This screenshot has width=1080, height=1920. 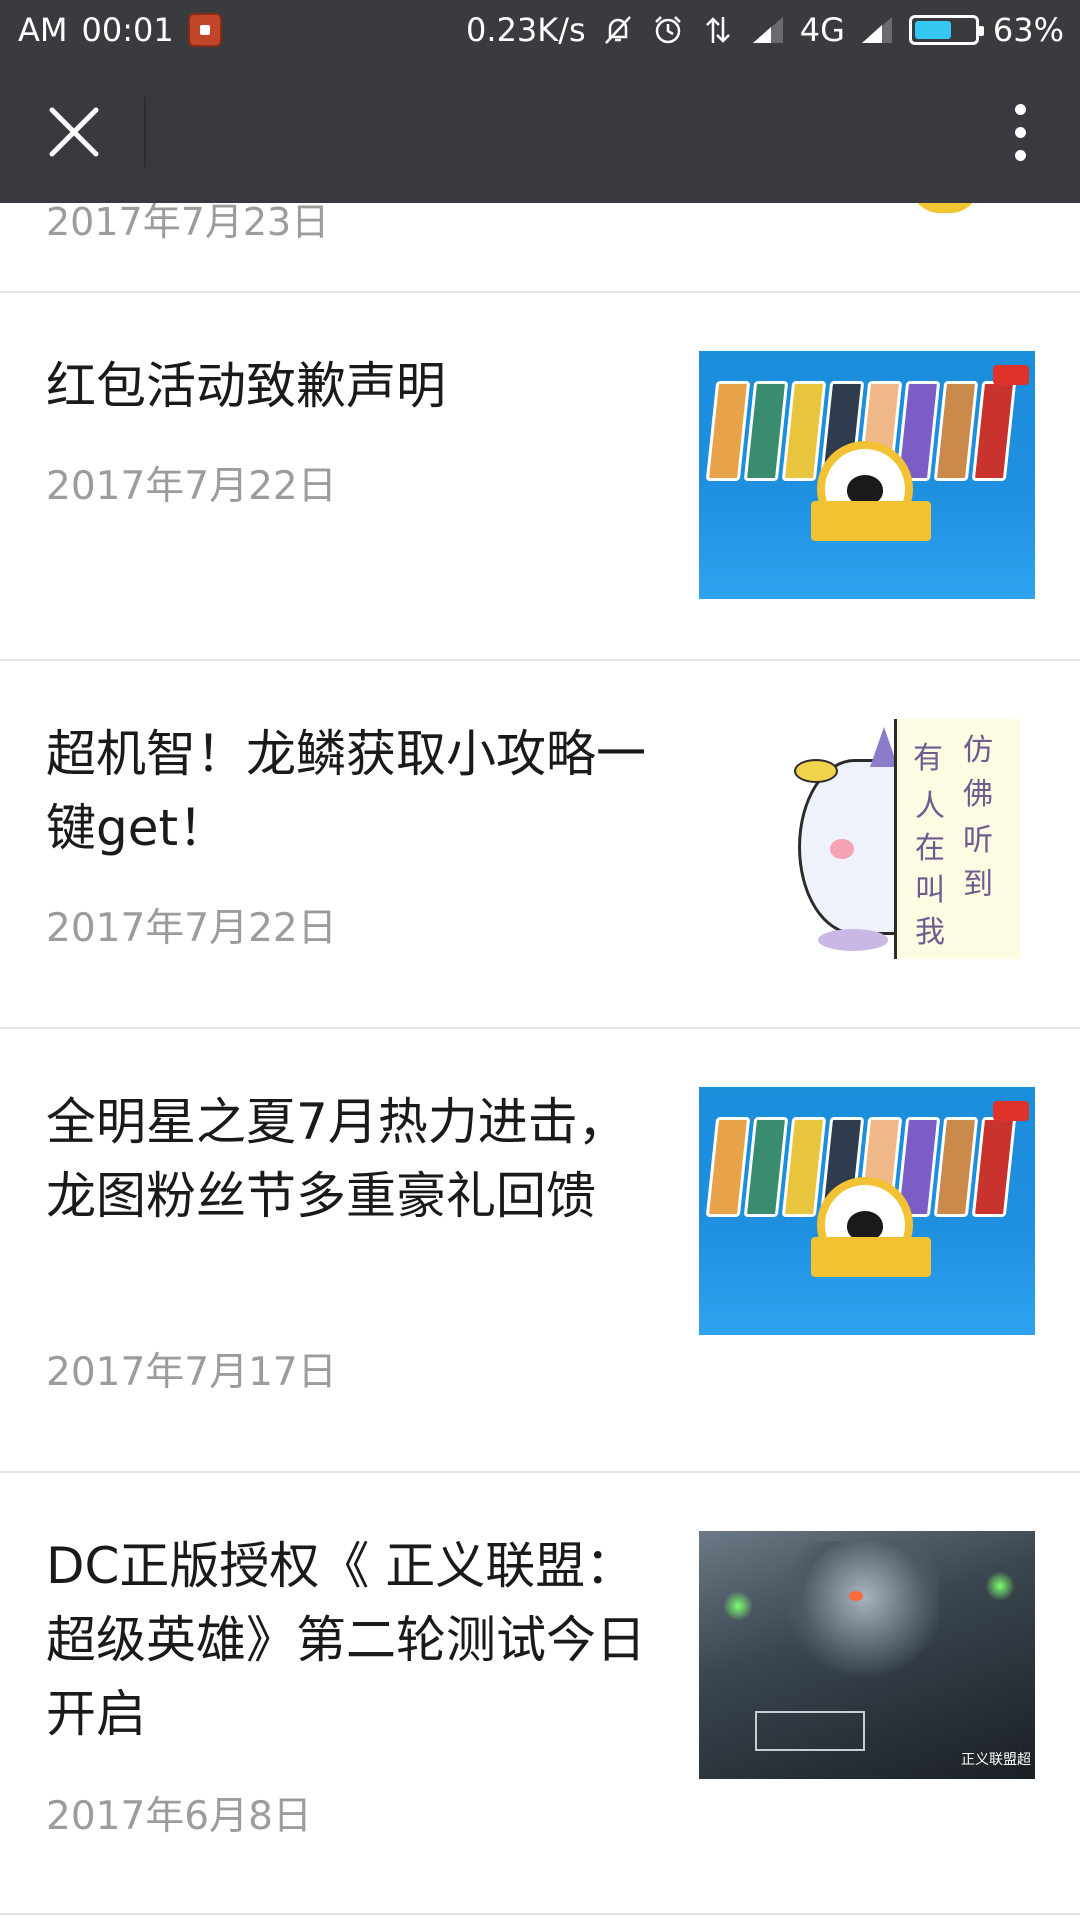 I want to click on status-ampm: AM, so click(x=43, y=30).